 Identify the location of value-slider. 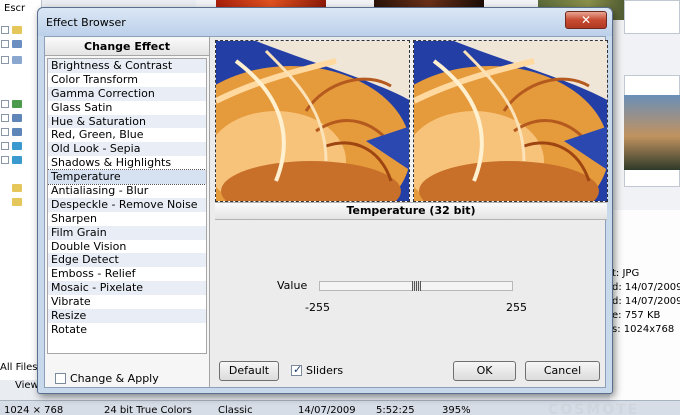
(416, 286).